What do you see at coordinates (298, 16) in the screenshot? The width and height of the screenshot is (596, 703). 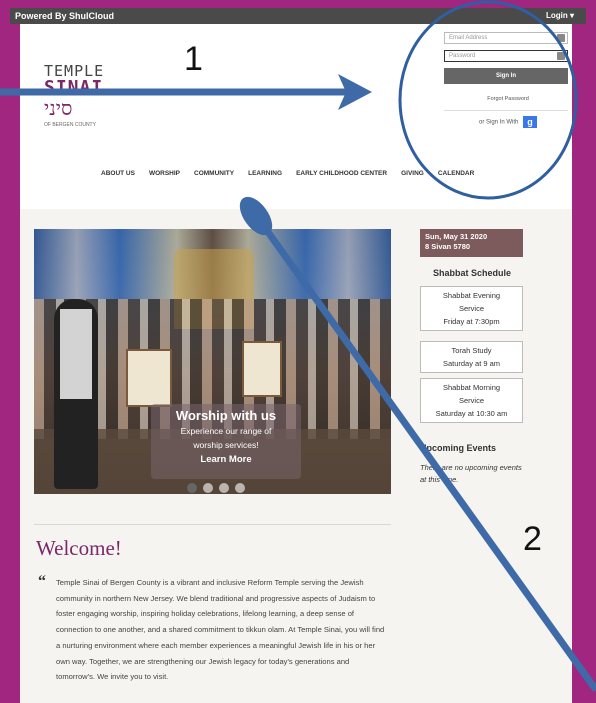 I see `top-bar: Powered By ShulCloud Login ▾` at bounding box center [298, 16].